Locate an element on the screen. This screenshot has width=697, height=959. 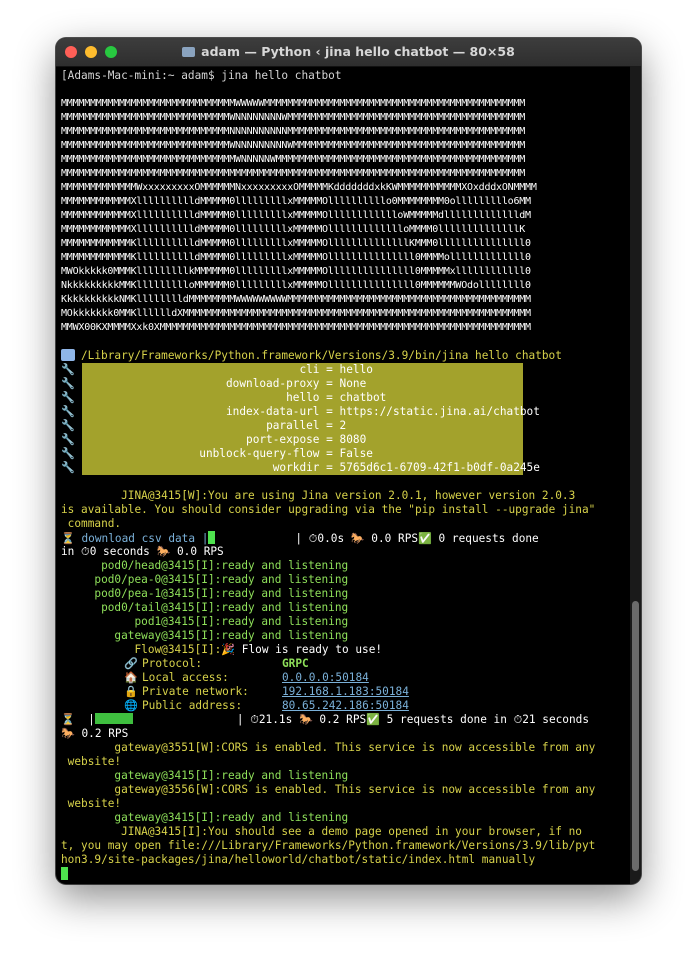
pod-status-line: pod0/pea-0@3415[I]:ready and listening is located at coordinates (205, 579).